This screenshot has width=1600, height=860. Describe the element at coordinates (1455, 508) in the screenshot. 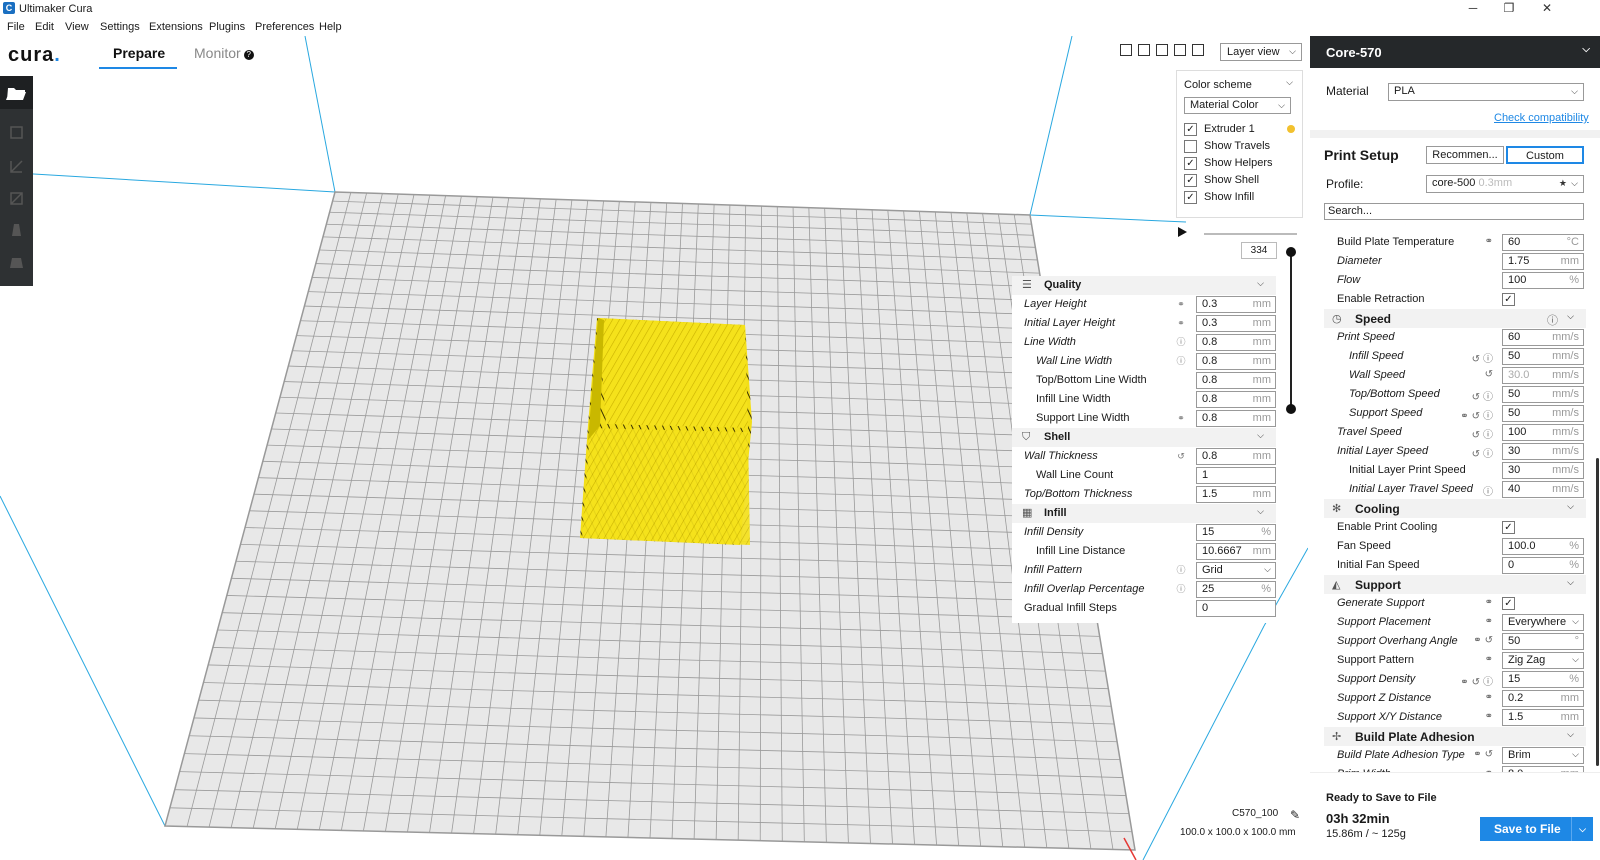

I see `category-cooling: ✻ Cooling ⌵` at that location.